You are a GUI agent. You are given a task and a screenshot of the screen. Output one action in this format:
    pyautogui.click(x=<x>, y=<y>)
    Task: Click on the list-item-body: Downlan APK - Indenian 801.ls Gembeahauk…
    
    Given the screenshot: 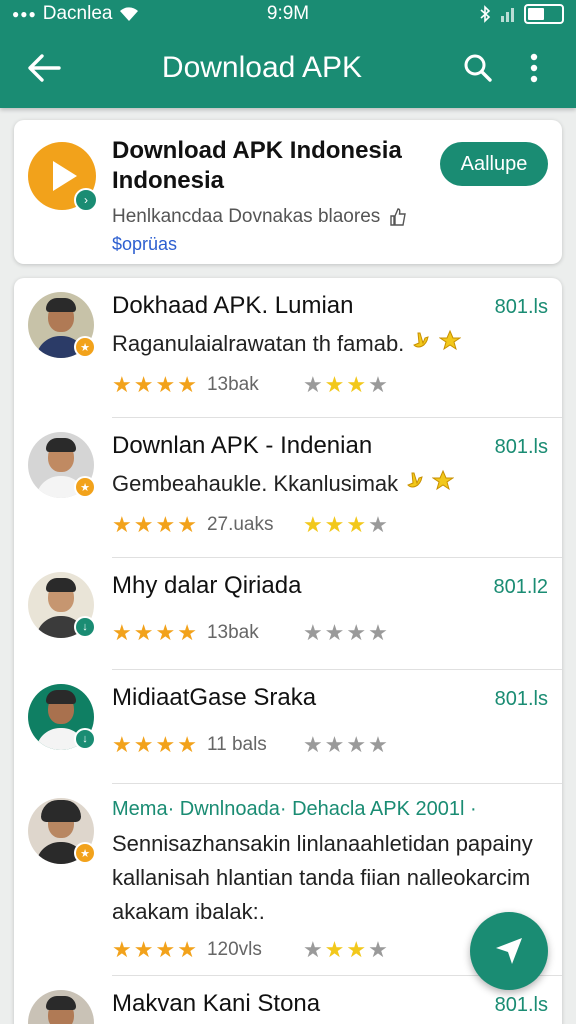 What is the action you would take?
    pyautogui.click(x=330, y=495)
    